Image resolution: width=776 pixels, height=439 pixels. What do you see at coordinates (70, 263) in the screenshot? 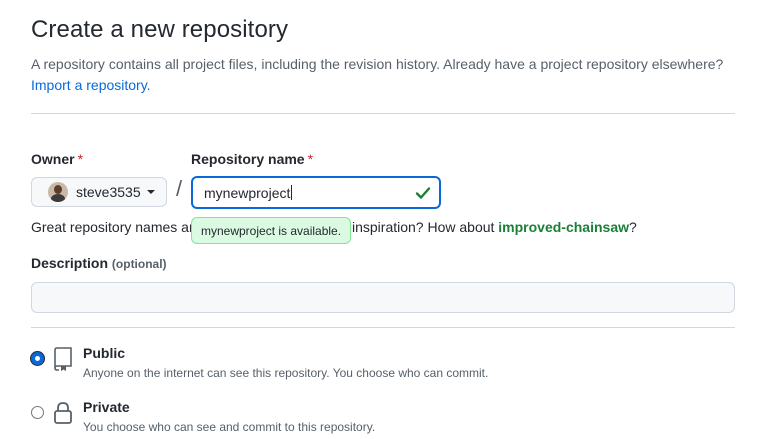
I see `description-label-text: Description` at bounding box center [70, 263].